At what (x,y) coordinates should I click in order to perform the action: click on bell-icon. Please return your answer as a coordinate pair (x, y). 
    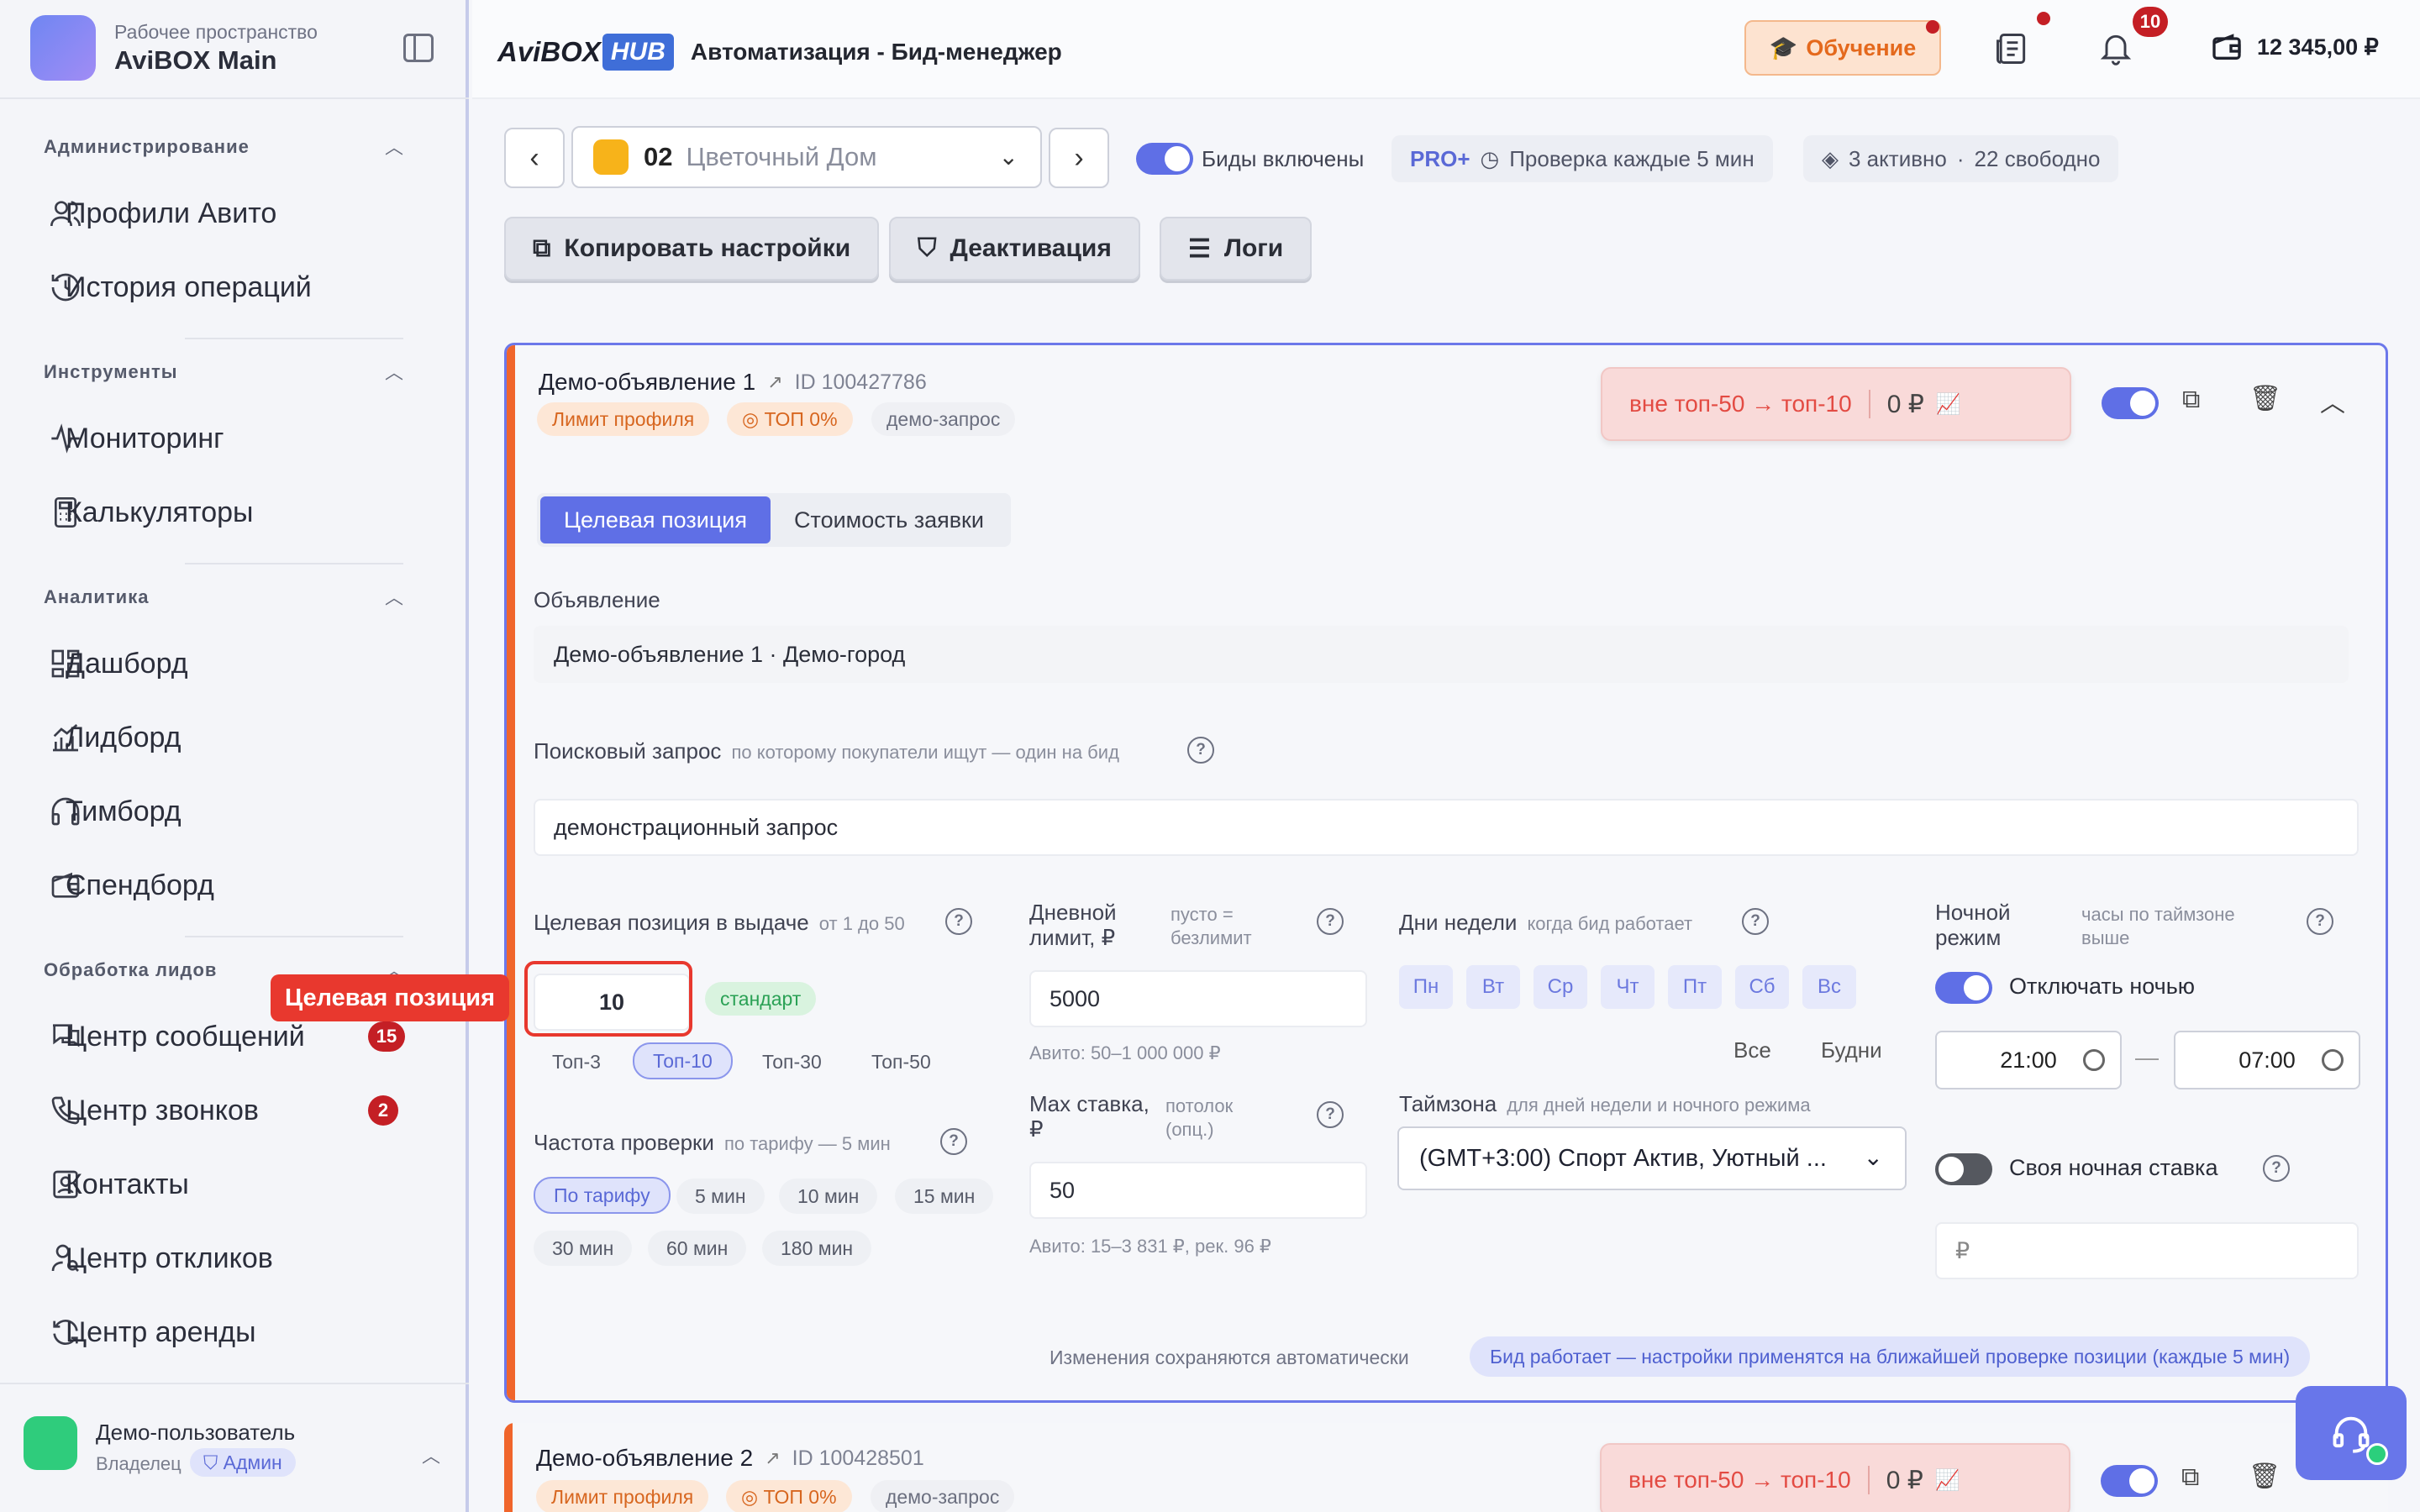
    Looking at the image, I should click on (2115, 48).